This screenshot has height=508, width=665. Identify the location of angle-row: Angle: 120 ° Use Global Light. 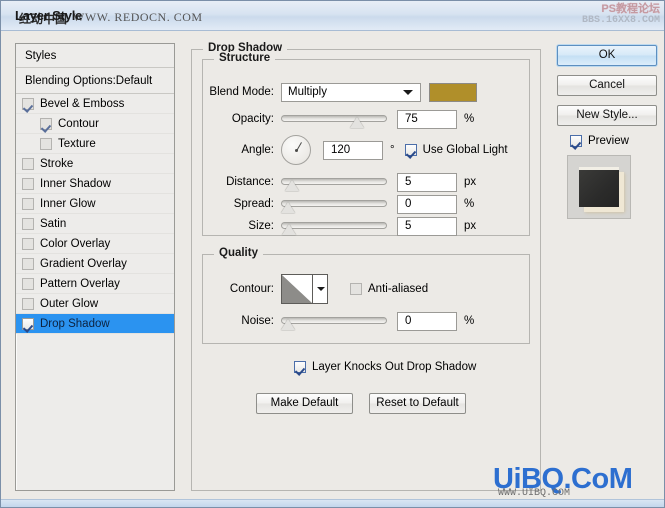
(355, 150).